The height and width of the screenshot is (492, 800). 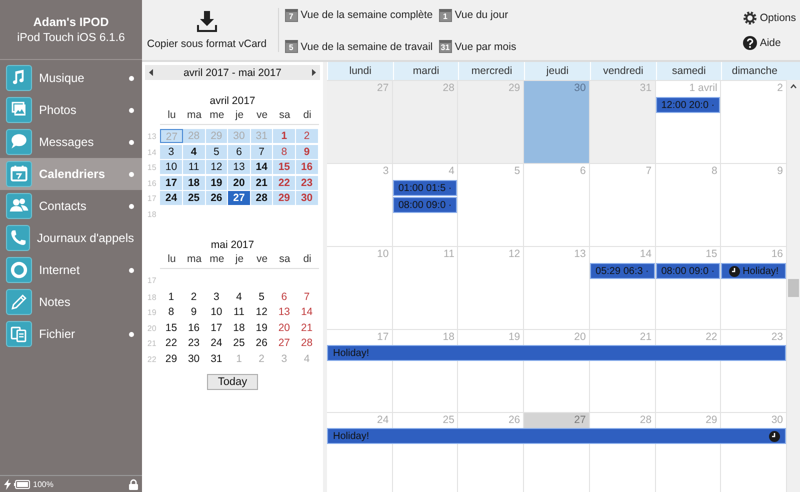 What do you see at coordinates (262, 198) in the screenshot?
I see `calendar-day: 28` at bounding box center [262, 198].